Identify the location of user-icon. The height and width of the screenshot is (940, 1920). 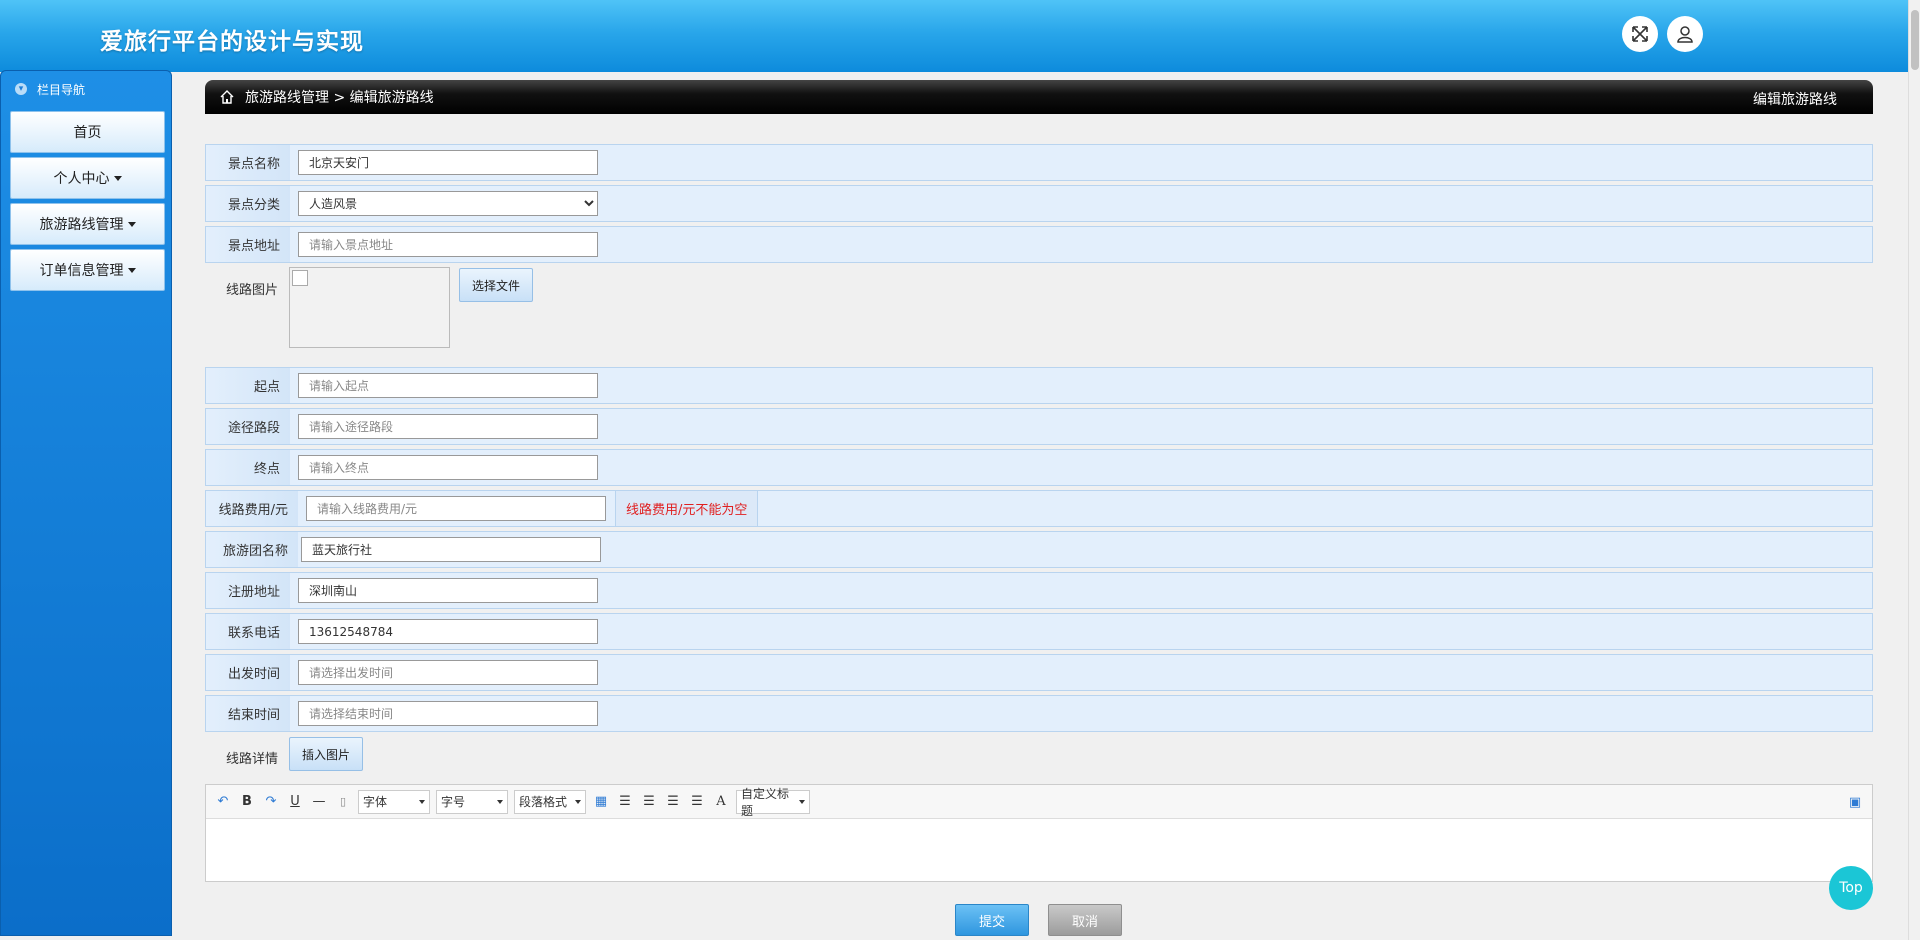
(1685, 34).